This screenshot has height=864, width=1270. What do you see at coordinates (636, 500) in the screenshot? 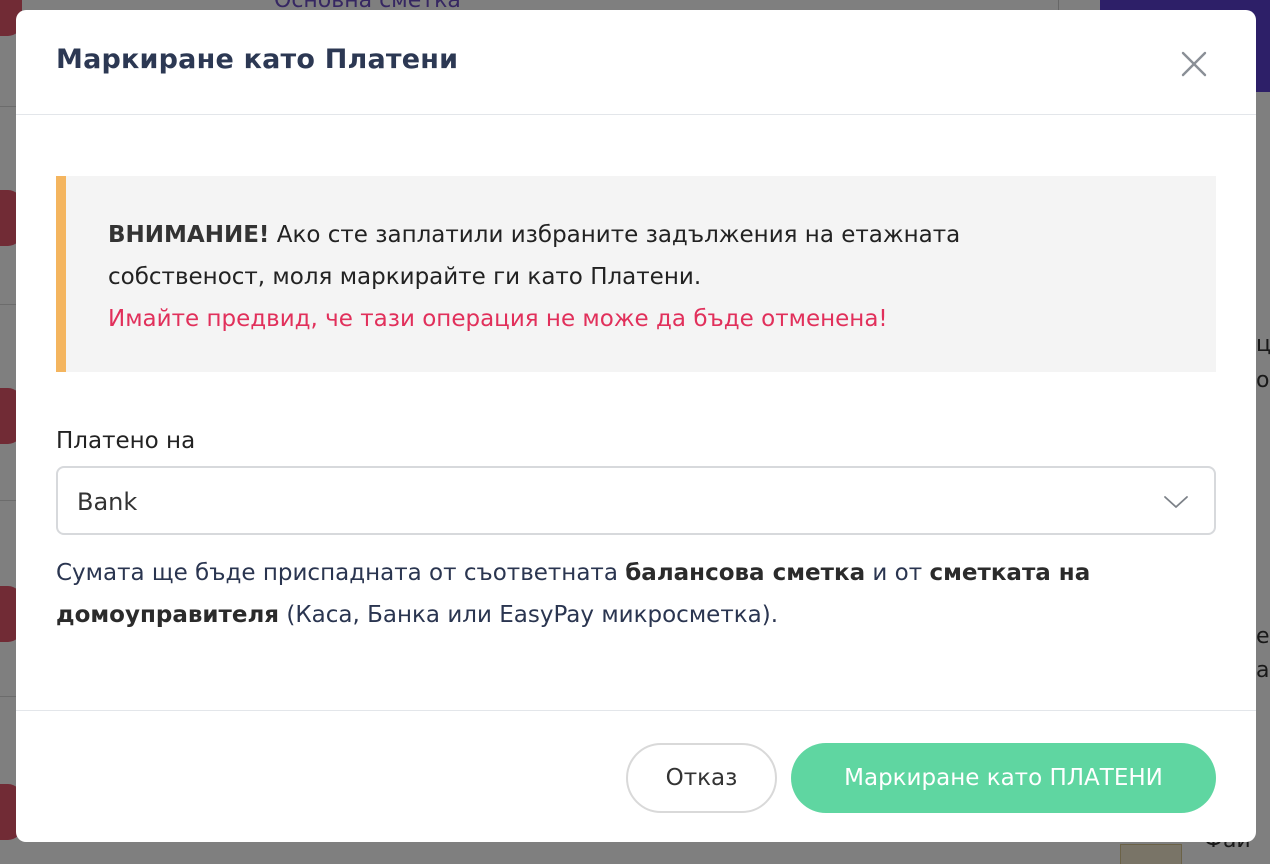
I see `paid-to-select: Bank` at bounding box center [636, 500].